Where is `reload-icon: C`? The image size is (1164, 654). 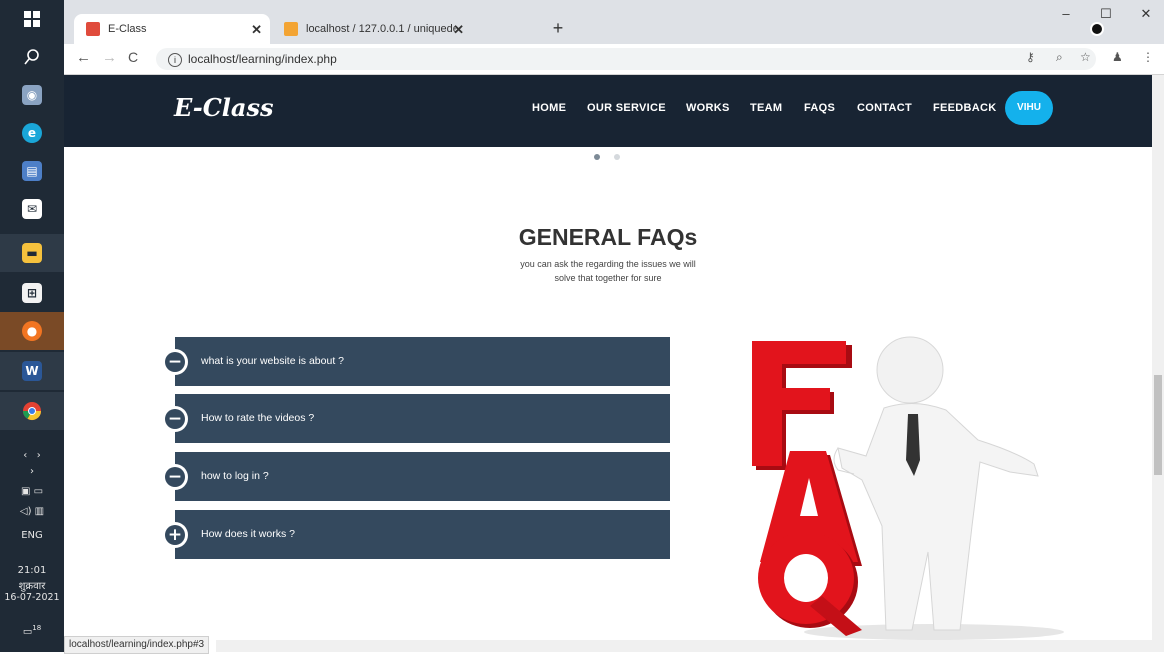
reload-icon: C is located at coordinates (133, 57).